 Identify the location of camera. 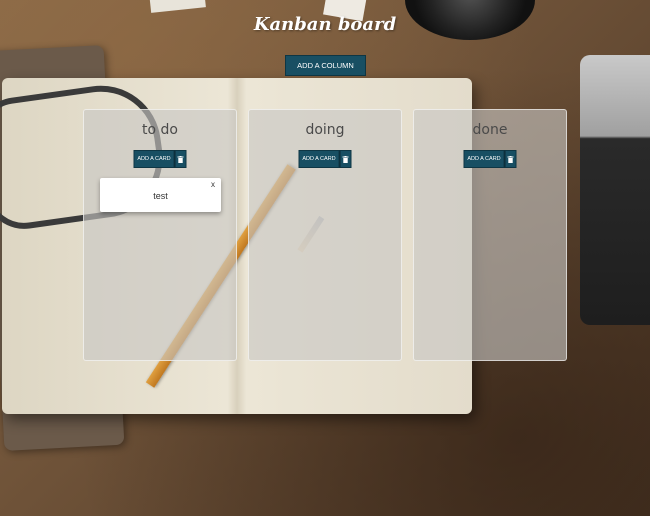
(615, 190).